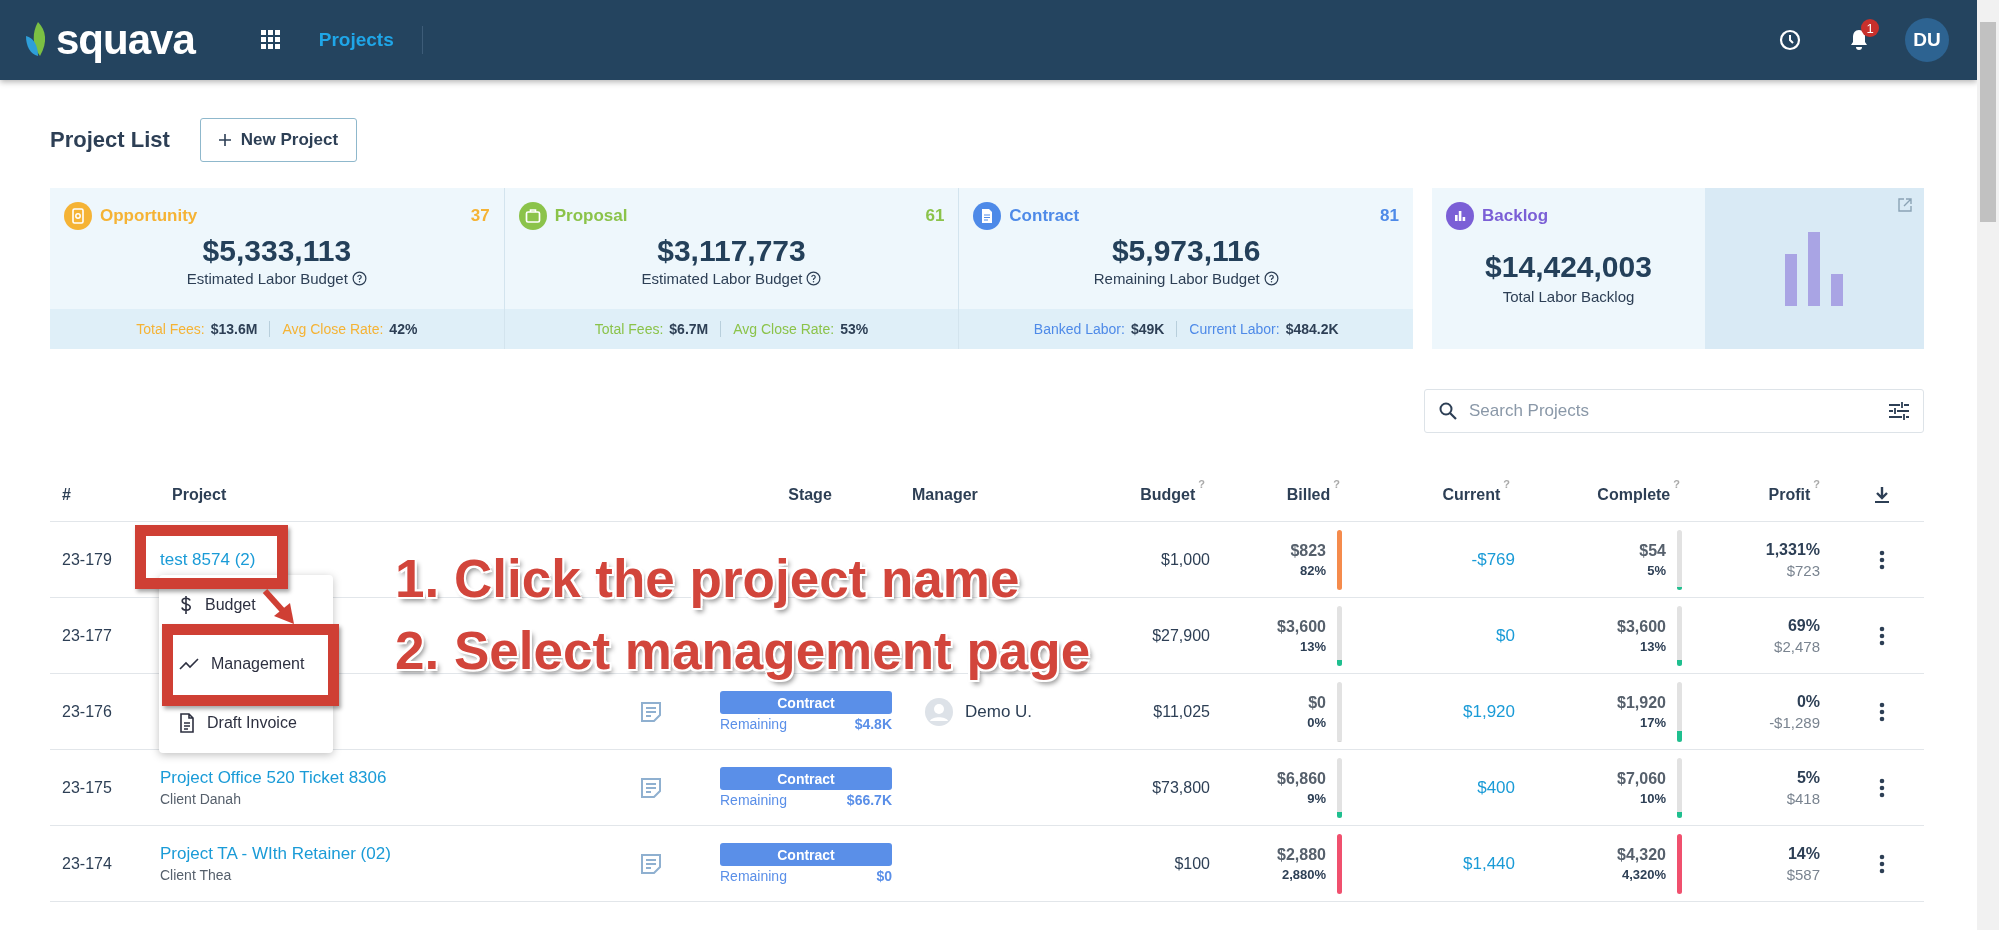  Describe the element at coordinates (149, 216) in the screenshot. I see `card-title: Opportunity` at that location.